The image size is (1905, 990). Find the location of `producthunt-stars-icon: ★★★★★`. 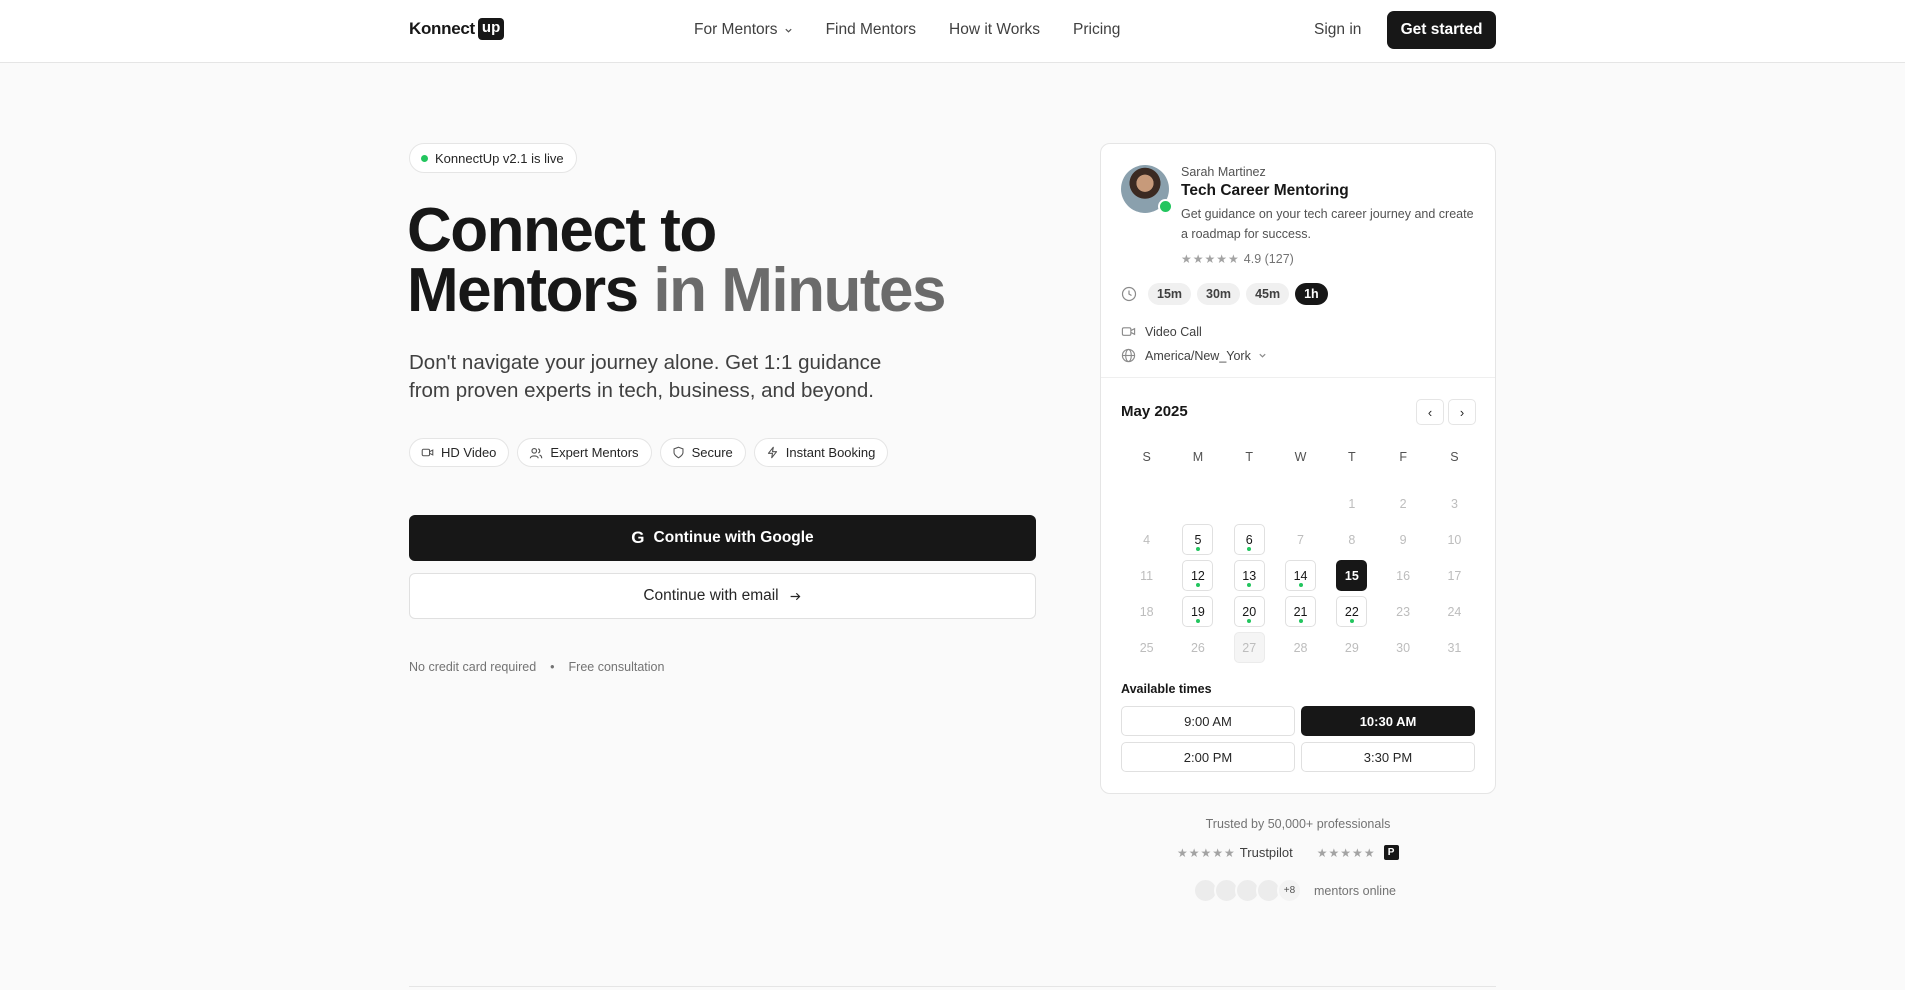

producthunt-stars-icon: ★★★★★ is located at coordinates (1346, 852).